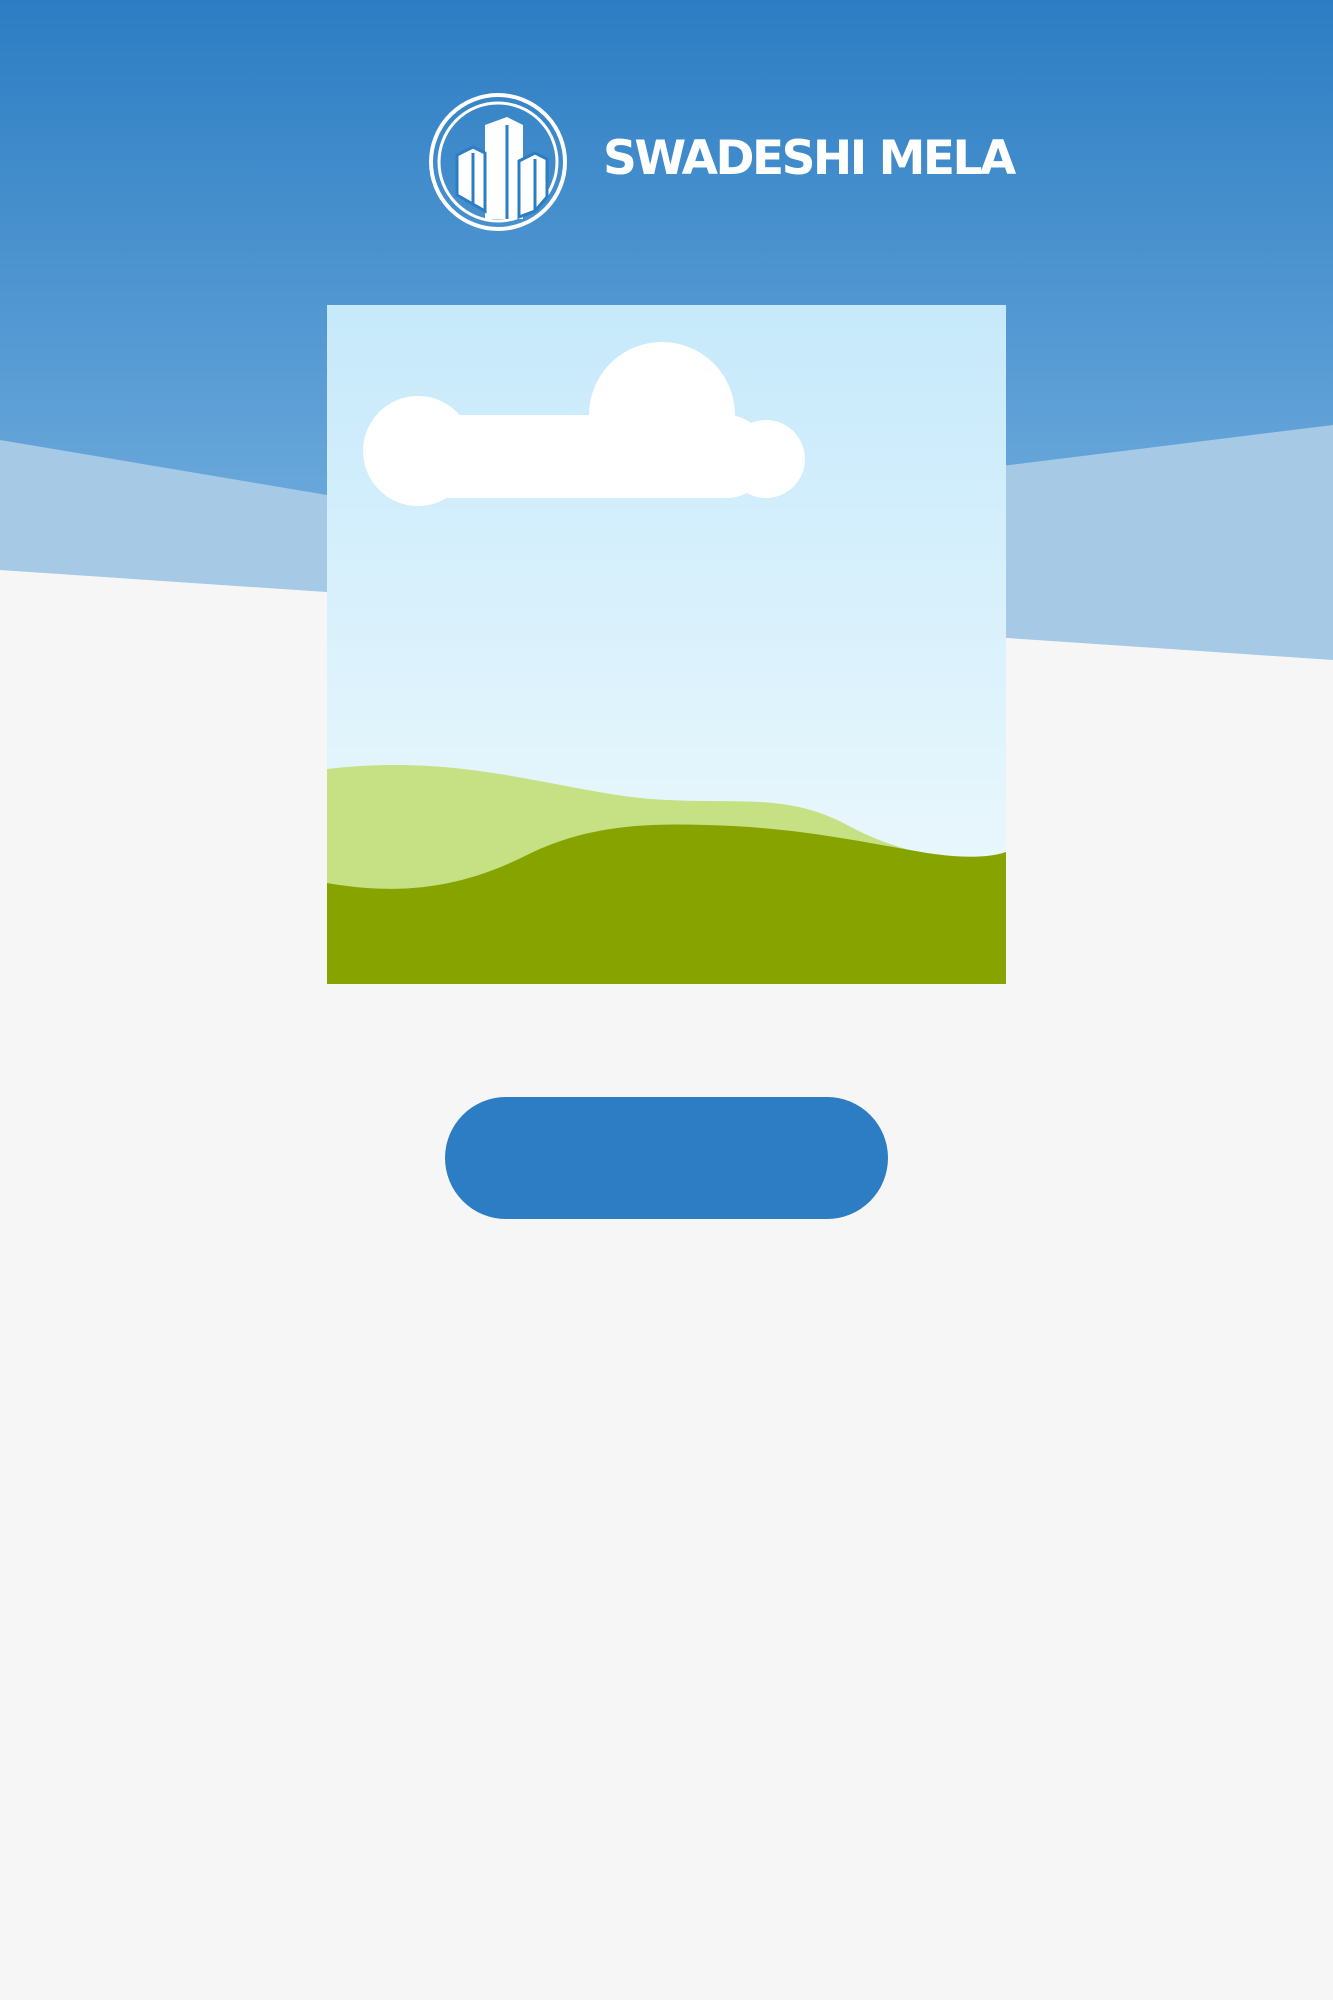  Describe the element at coordinates (809, 158) in the screenshot. I see `brand-name: SWADESHI MELA` at that location.